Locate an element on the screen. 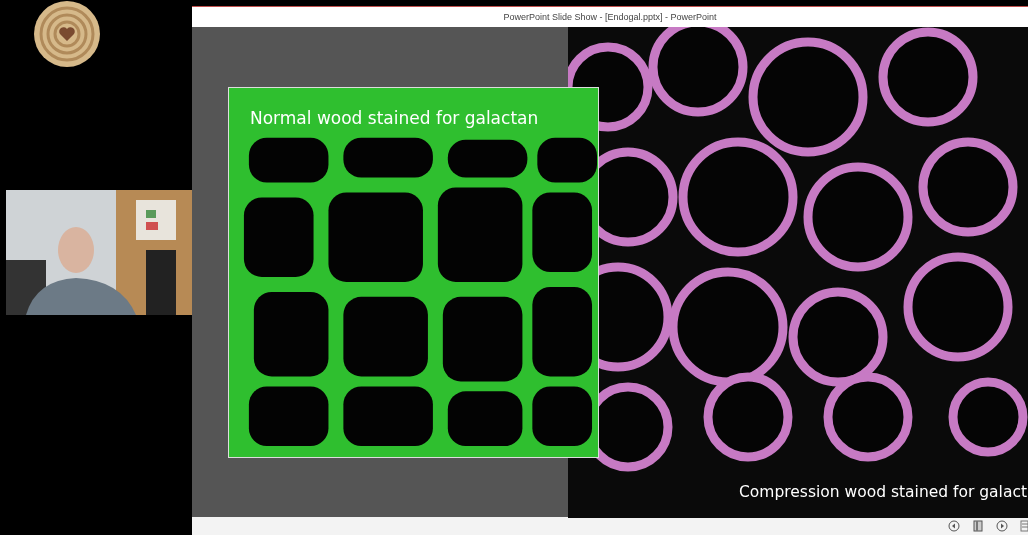 The width and height of the screenshot is (1028, 535). reading-view-icon is located at coordinates (978, 526).